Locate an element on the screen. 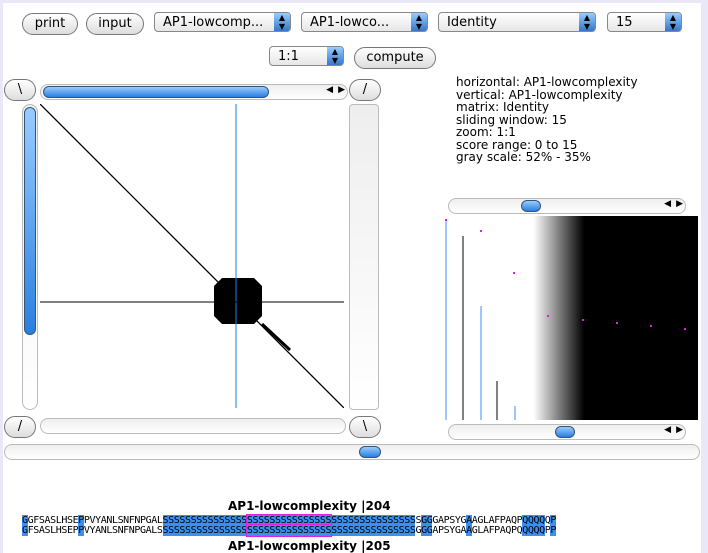 The height and width of the screenshot is (553, 708). info-horizontal: horizontal: AP1-lowcomplexity is located at coordinates (547, 82).